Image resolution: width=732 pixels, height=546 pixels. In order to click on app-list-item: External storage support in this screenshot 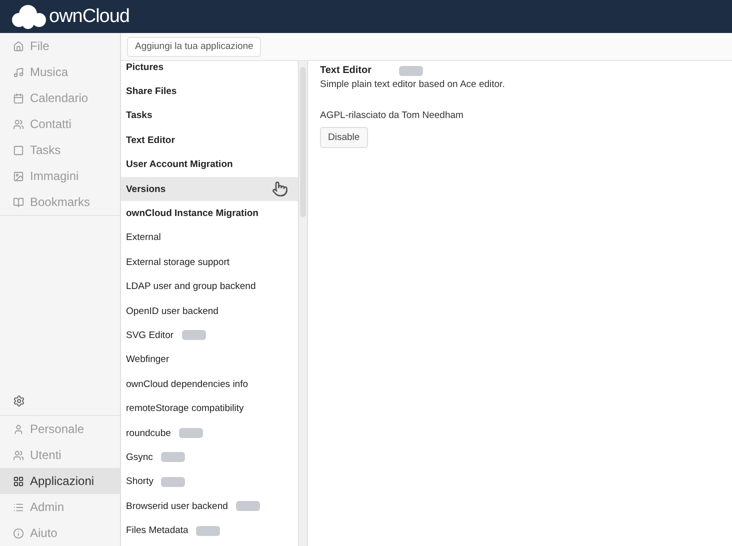, I will do `click(209, 262)`.